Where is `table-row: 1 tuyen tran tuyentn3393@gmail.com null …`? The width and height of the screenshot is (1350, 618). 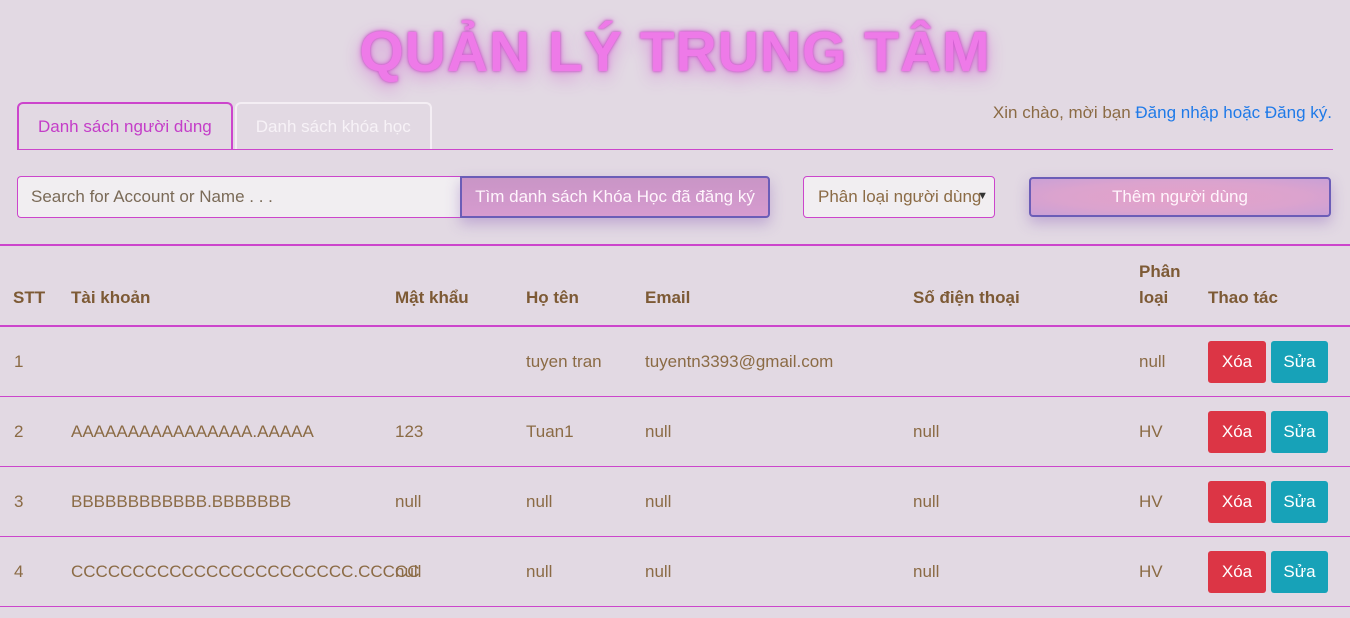 table-row: 1 tuyen tran tuyentn3393@gmail.com null … is located at coordinates (675, 362).